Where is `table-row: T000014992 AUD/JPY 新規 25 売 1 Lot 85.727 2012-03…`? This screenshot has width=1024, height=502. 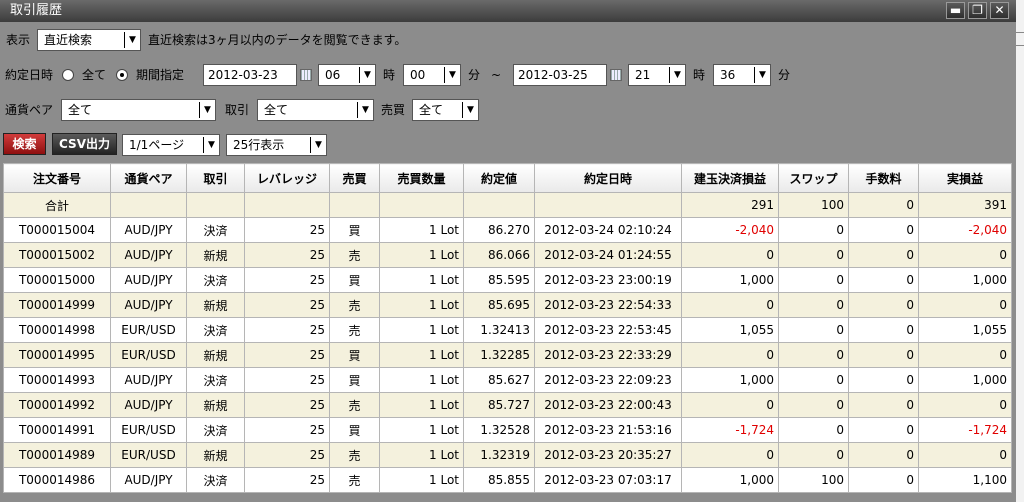 table-row: T000014992 AUD/JPY 新規 25 売 1 Lot 85.727 2012-03… is located at coordinates (507, 405).